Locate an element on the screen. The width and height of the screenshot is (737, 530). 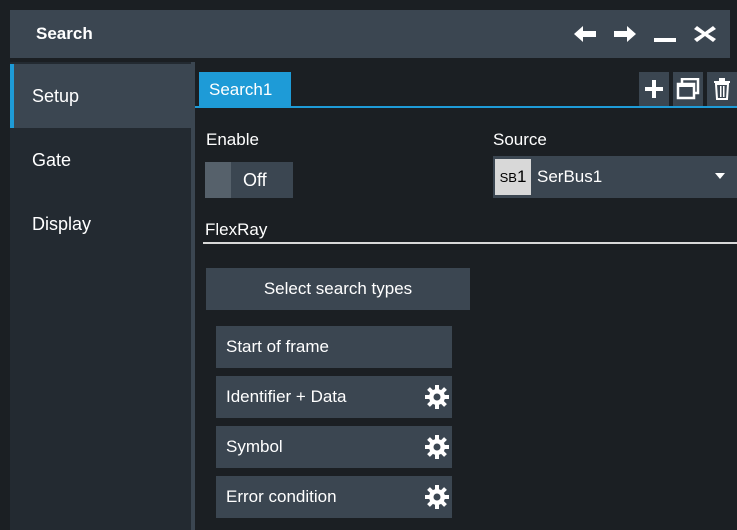
title-bar: Search is located at coordinates (370, 34).